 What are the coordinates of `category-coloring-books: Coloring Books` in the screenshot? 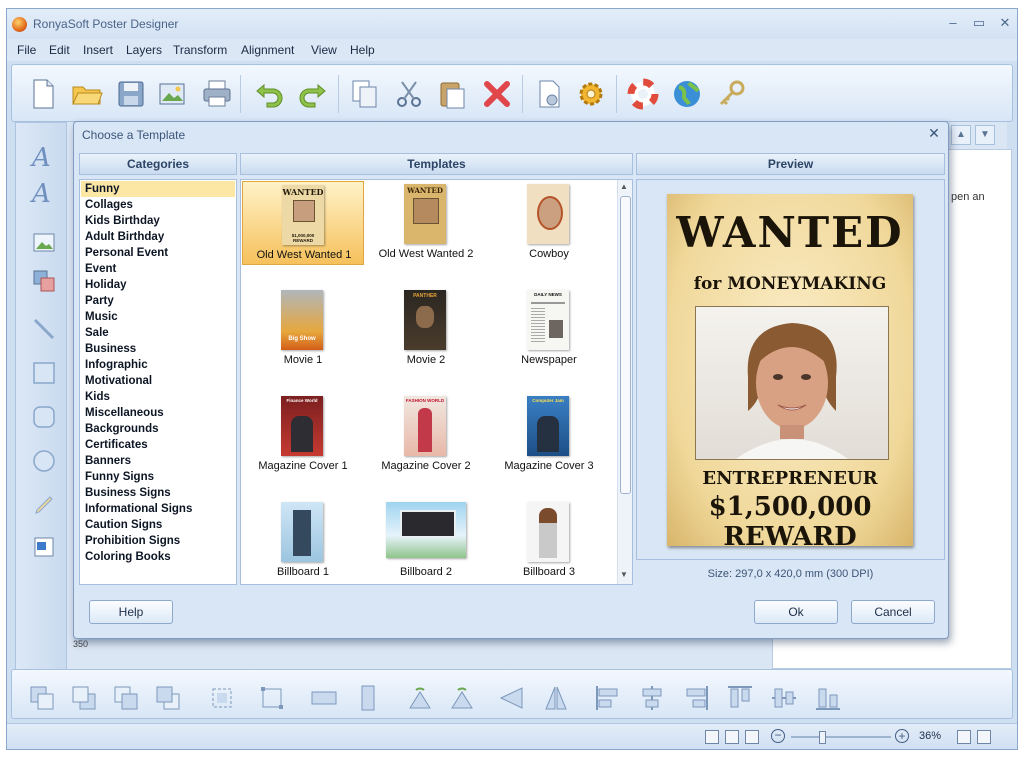 It's located at (128, 557).